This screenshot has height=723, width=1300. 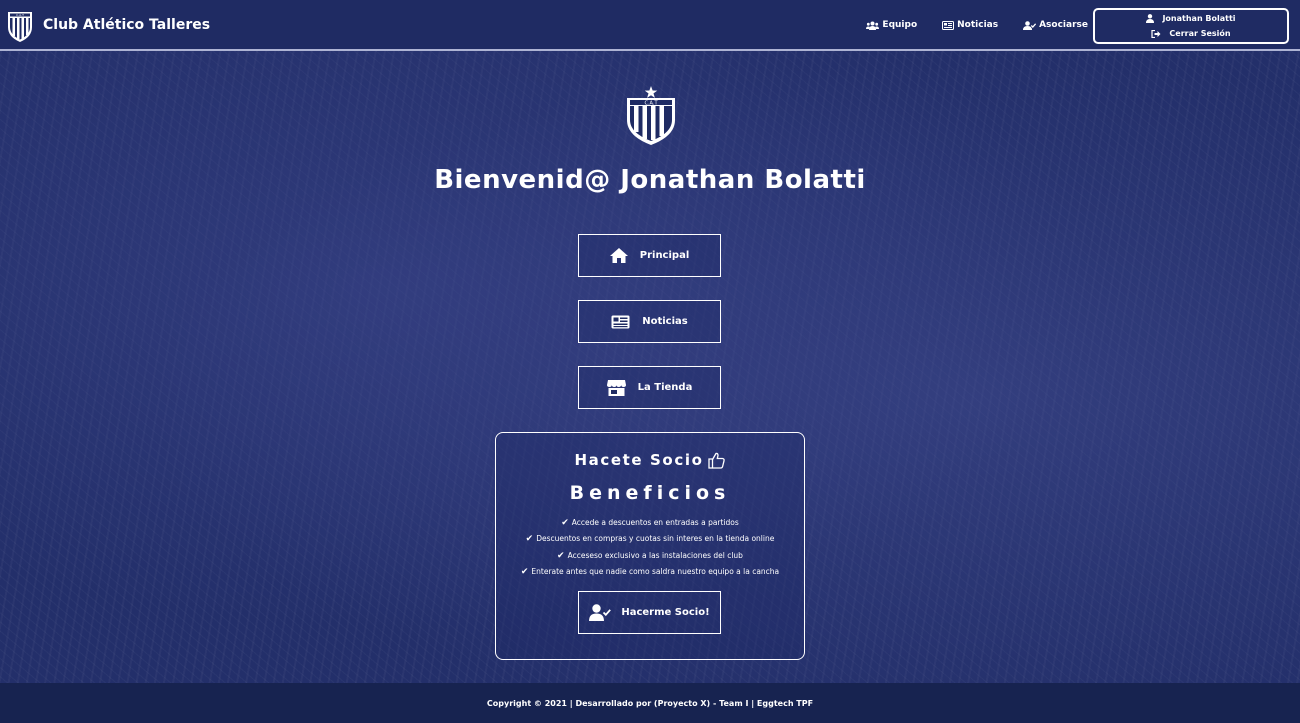 What do you see at coordinates (651, 115) in the screenshot?
I see `club-crest-logo: C.A.T` at bounding box center [651, 115].